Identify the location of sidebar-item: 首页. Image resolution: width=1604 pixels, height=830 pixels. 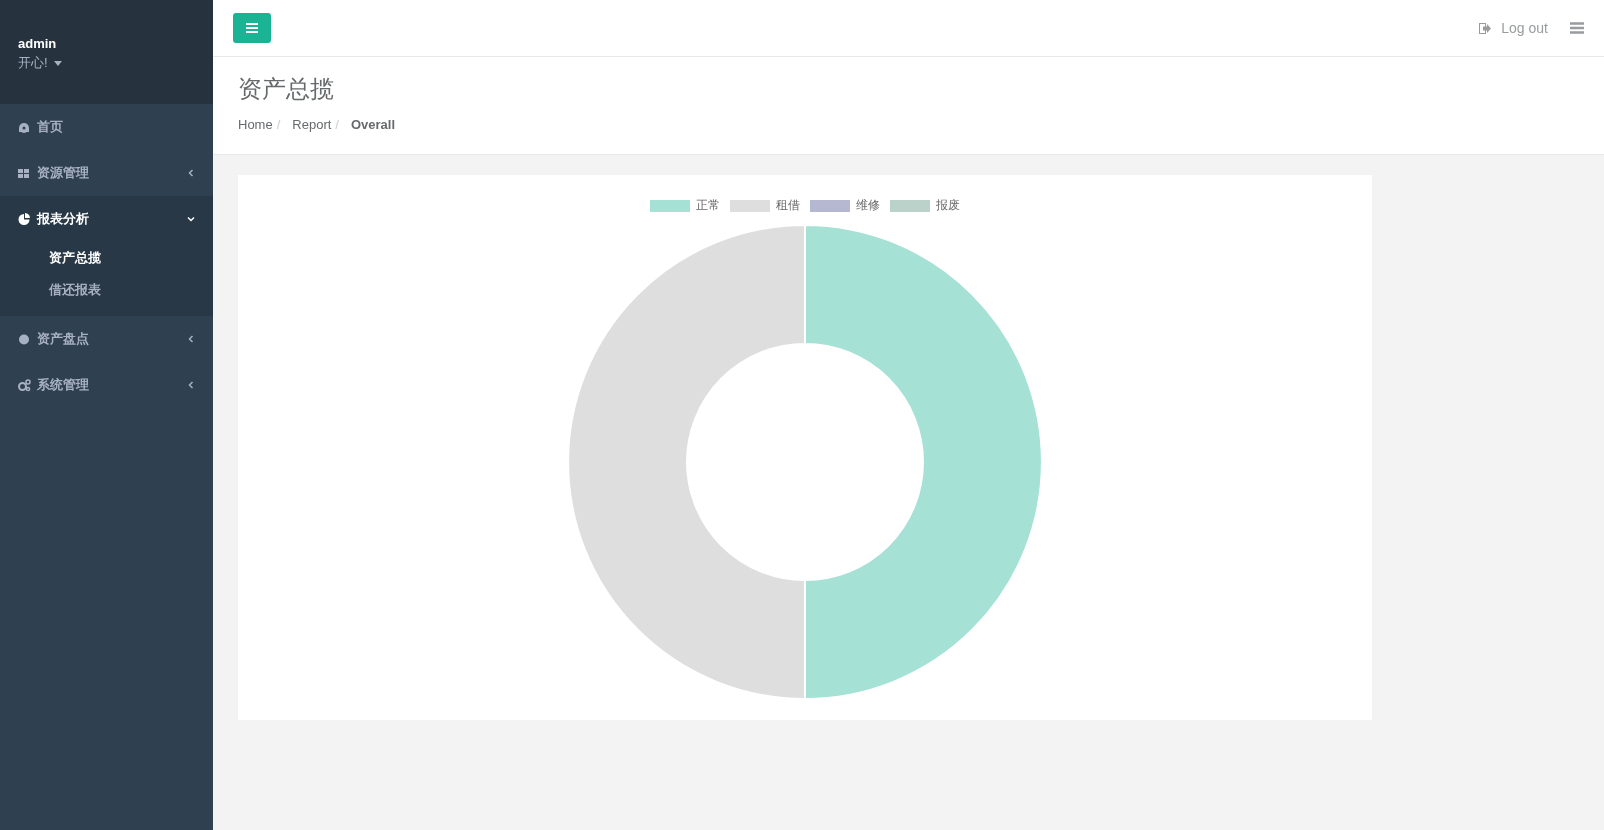
(106, 127).